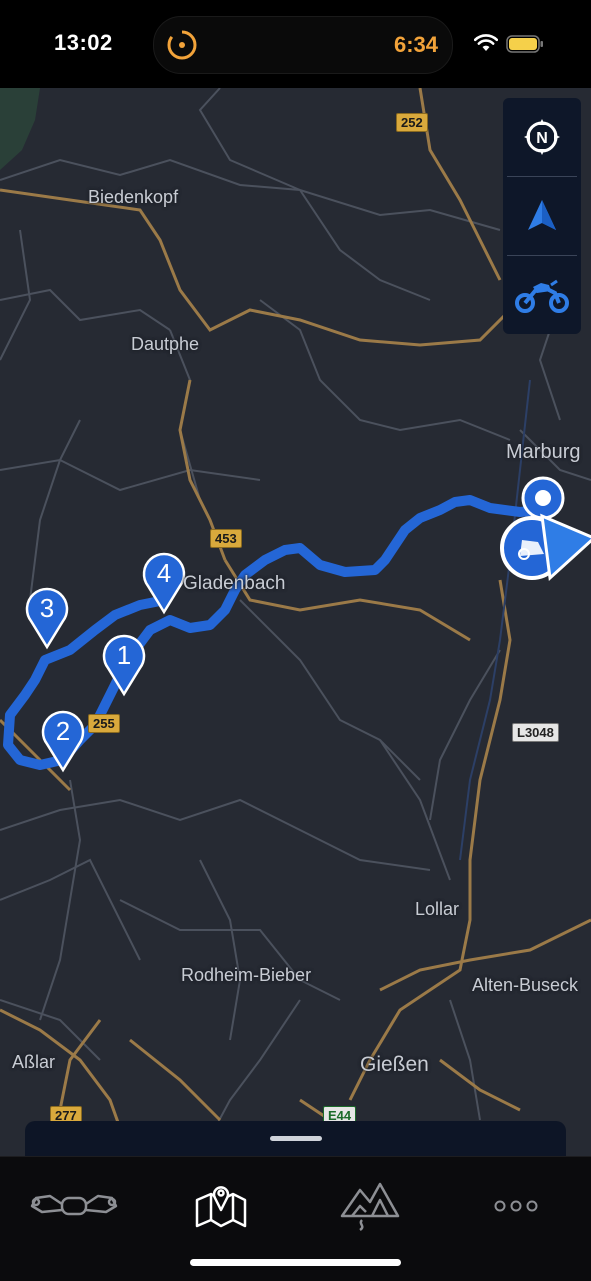 This screenshot has width=591, height=1281. I want to click on timer-icon, so click(182, 45).